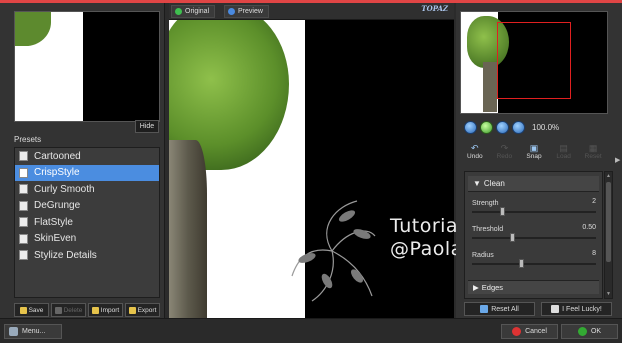 The width and height of the screenshot is (622, 343). Describe the element at coordinates (608, 222) in the screenshot. I see `scrollbar-thumb` at that location.